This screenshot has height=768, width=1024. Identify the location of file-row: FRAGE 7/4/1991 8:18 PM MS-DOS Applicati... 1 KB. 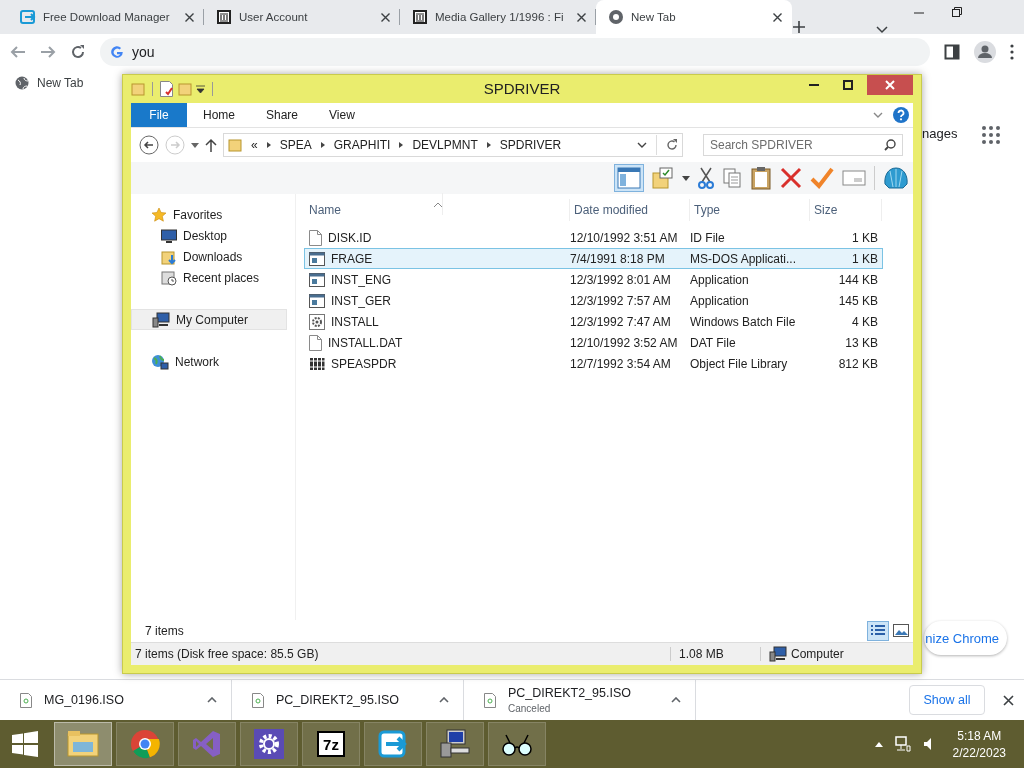
(593, 258).